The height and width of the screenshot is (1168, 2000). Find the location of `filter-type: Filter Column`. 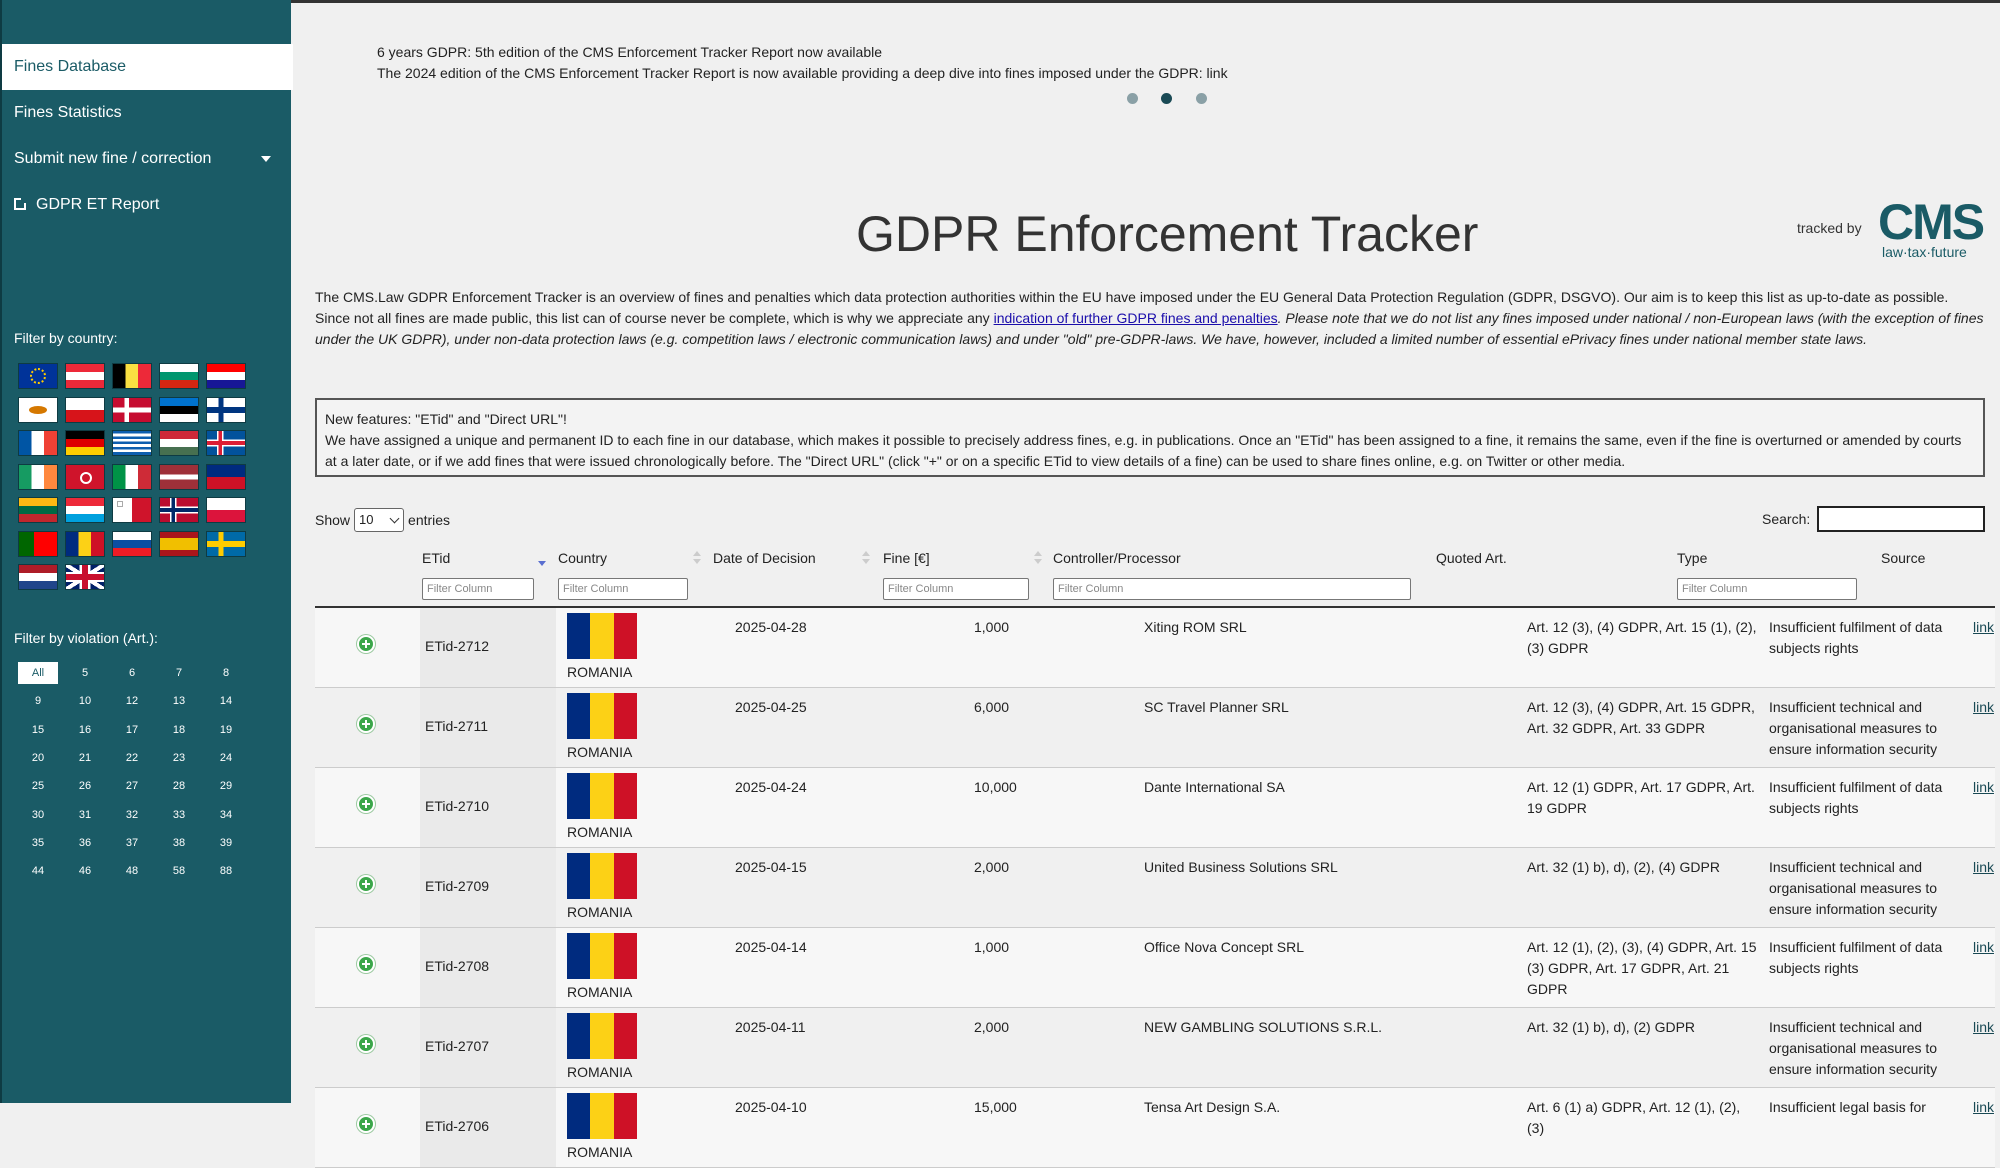

filter-type: Filter Column is located at coordinates (1767, 589).